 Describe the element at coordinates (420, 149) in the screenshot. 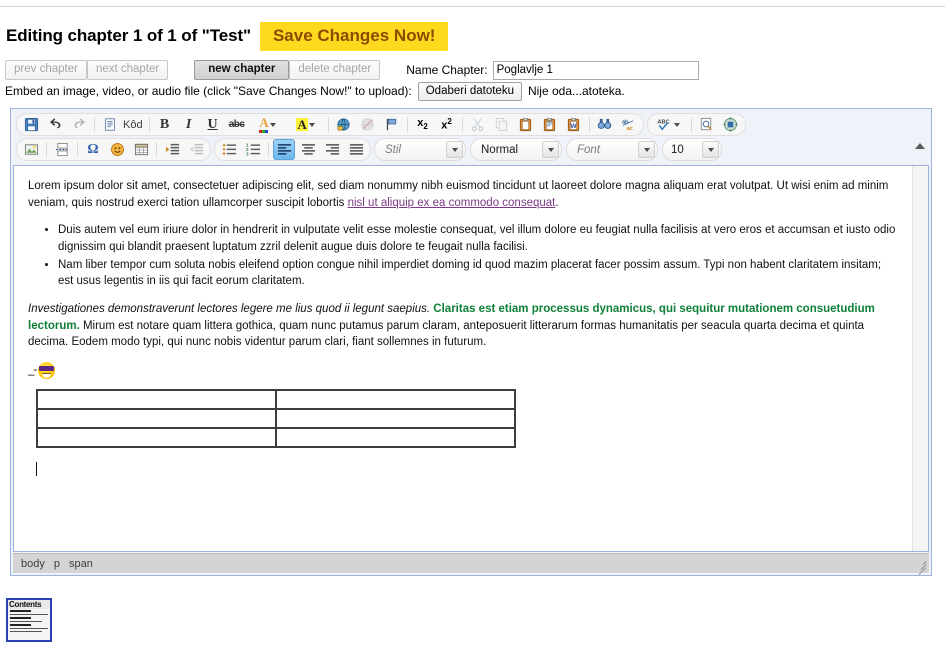

I see `style-select: Stil` at that location.